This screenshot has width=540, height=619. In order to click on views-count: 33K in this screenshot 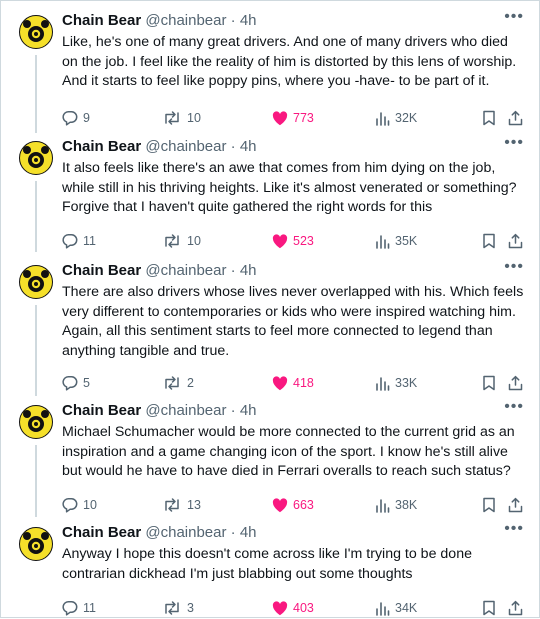, I will do `click(406, 383)`.